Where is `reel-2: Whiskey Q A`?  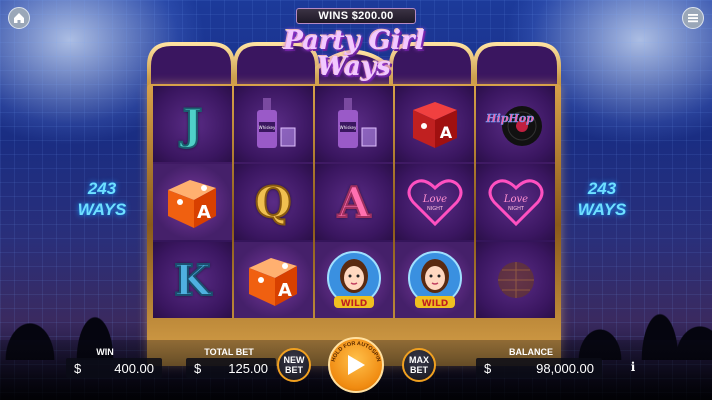
reel-2: Whiskey Q A is located at coordinates (273, 202).